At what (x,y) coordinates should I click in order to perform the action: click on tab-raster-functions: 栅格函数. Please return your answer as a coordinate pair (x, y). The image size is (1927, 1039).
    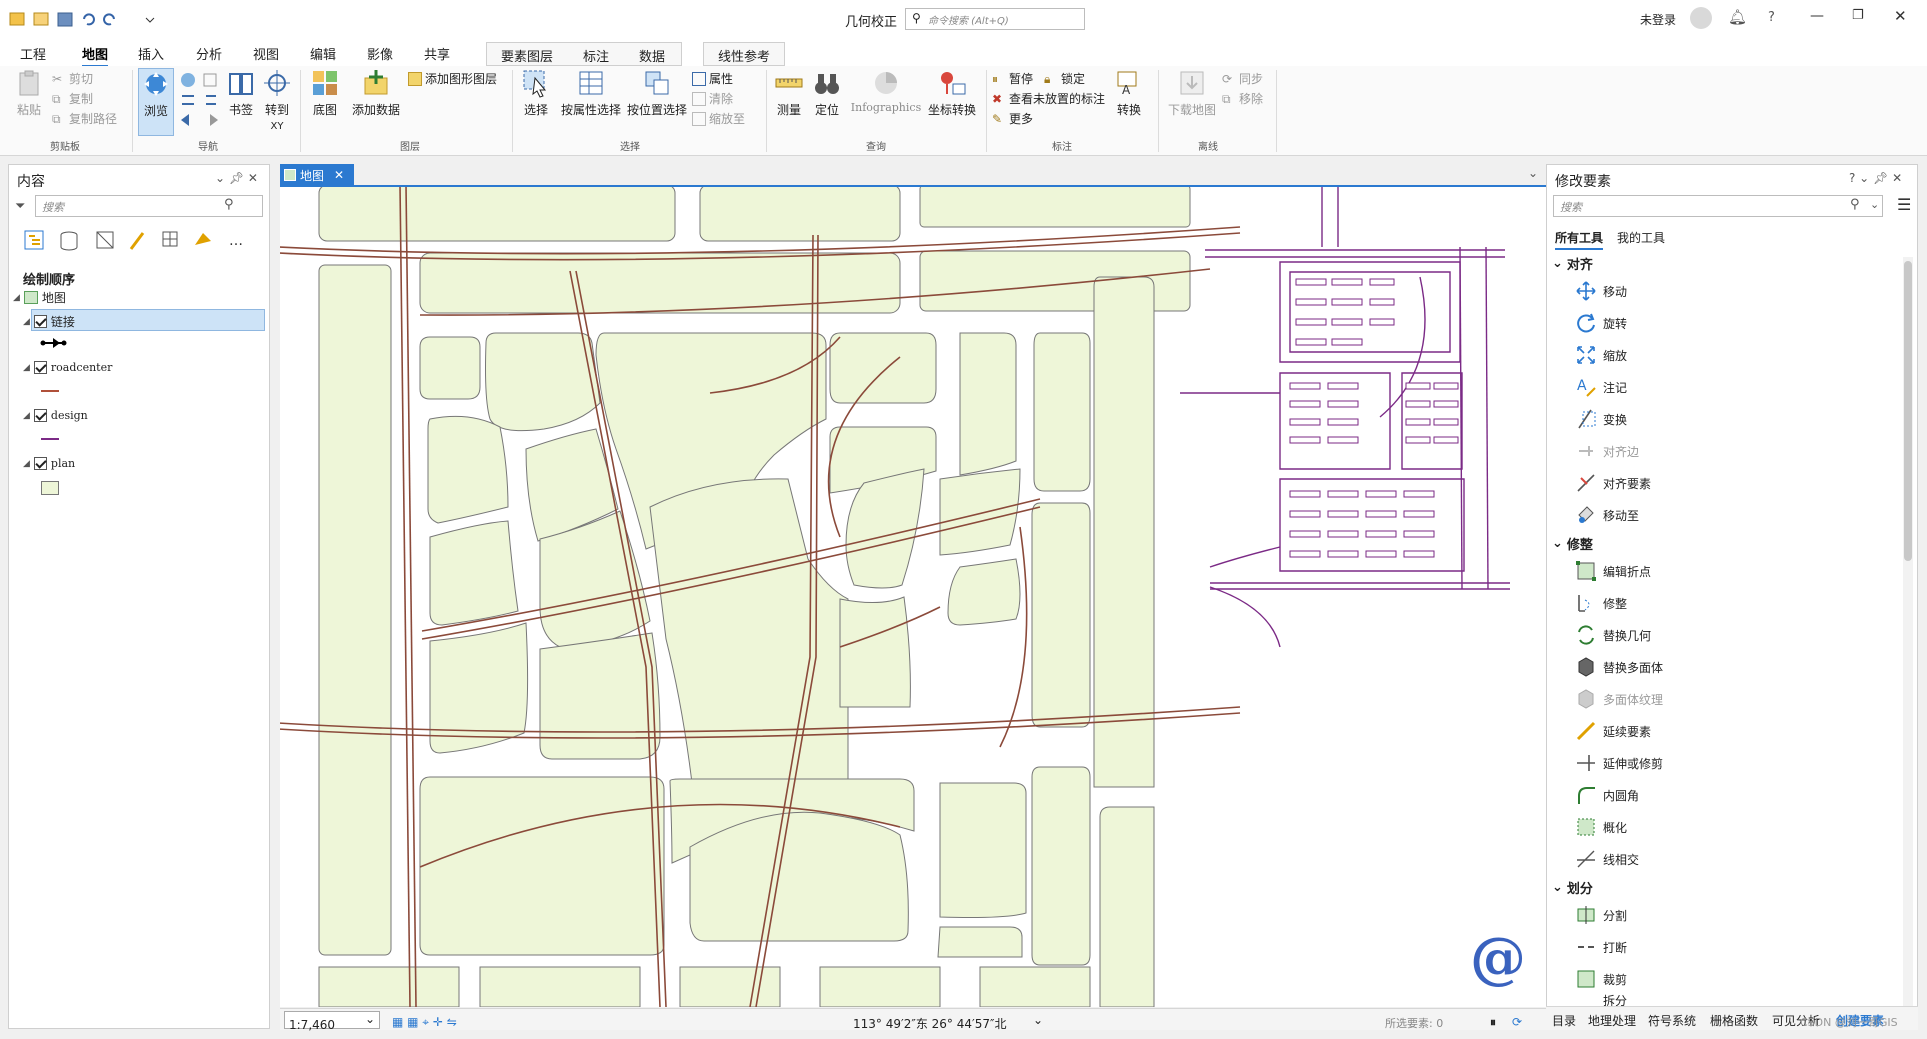
    Looking at the image, I should click on (1734, 1020).